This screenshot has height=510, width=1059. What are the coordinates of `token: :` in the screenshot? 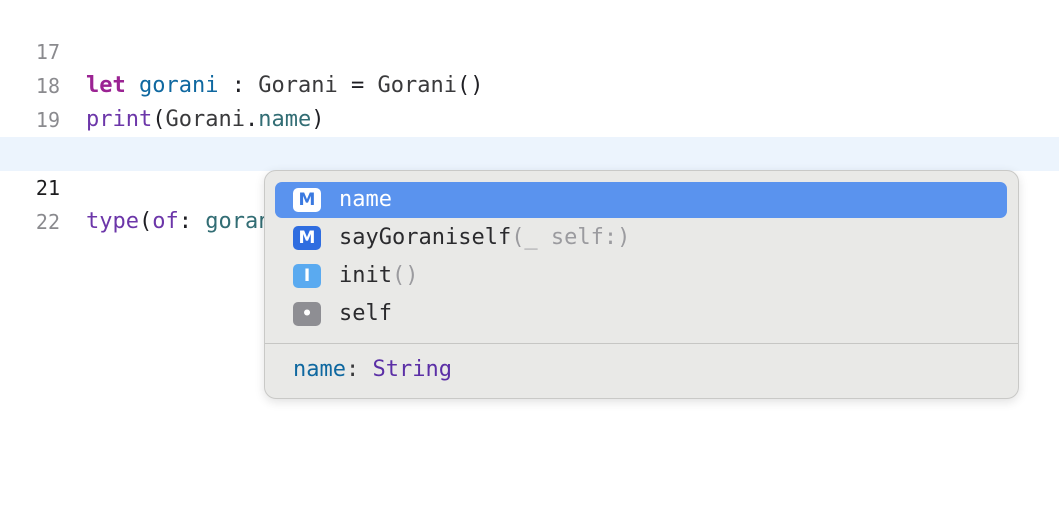 It's located at (192, 221).